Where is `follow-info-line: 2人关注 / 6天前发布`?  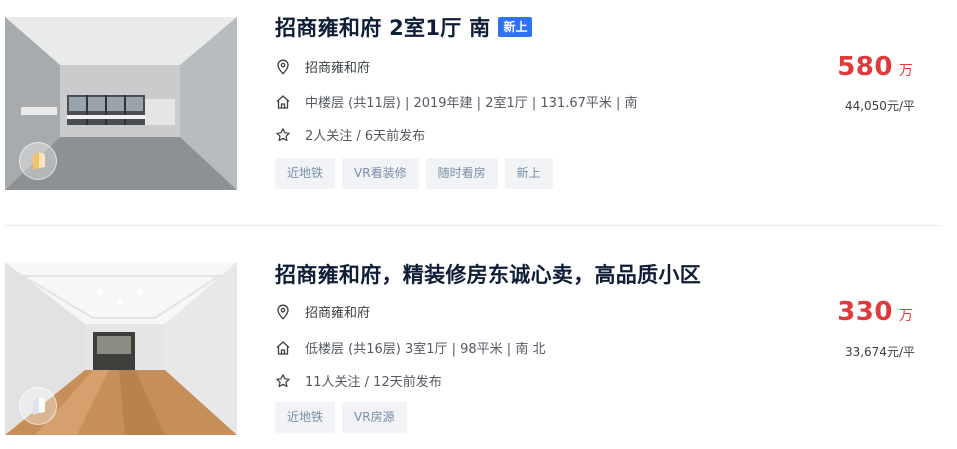
follow-info-line: 2人关注 / 6天前发布 is located at coordinates (350, 134).